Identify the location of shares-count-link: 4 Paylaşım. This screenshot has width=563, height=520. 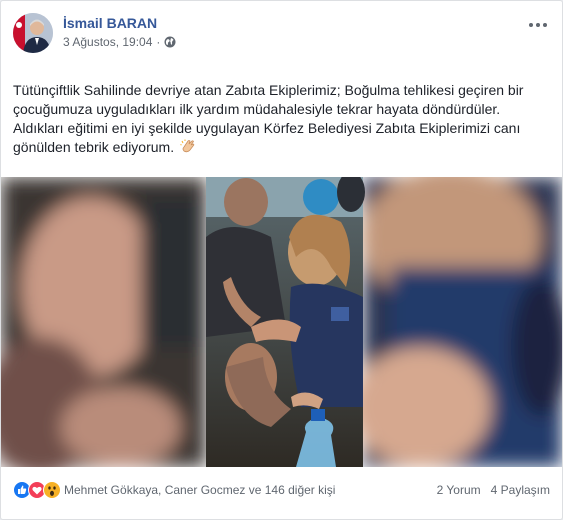
(520, 490).